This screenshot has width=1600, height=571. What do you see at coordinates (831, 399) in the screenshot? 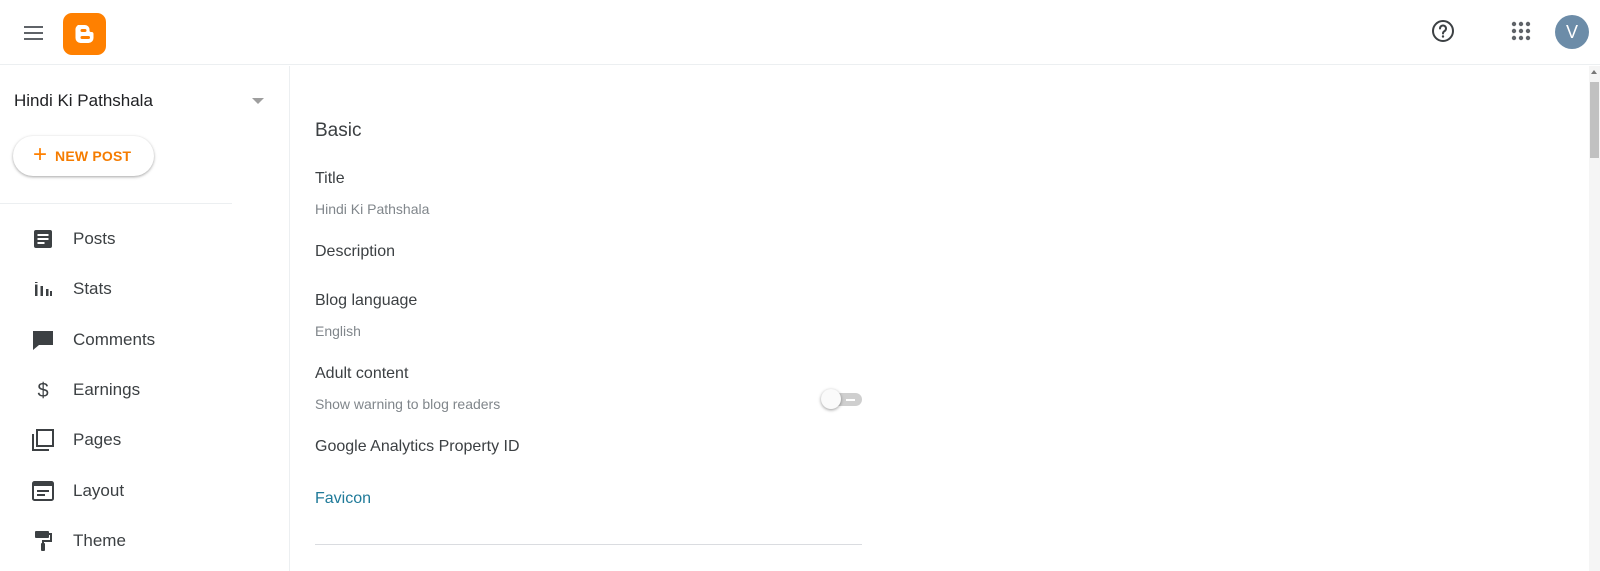
I see `toggle-thumb` at bounding box center [831, 399].